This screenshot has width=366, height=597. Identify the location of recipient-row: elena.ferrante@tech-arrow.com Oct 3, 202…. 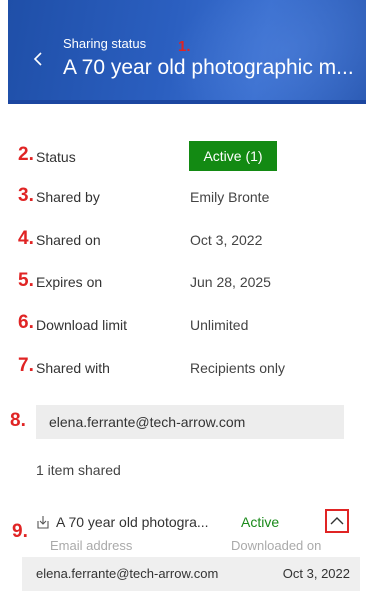
(191, 574).